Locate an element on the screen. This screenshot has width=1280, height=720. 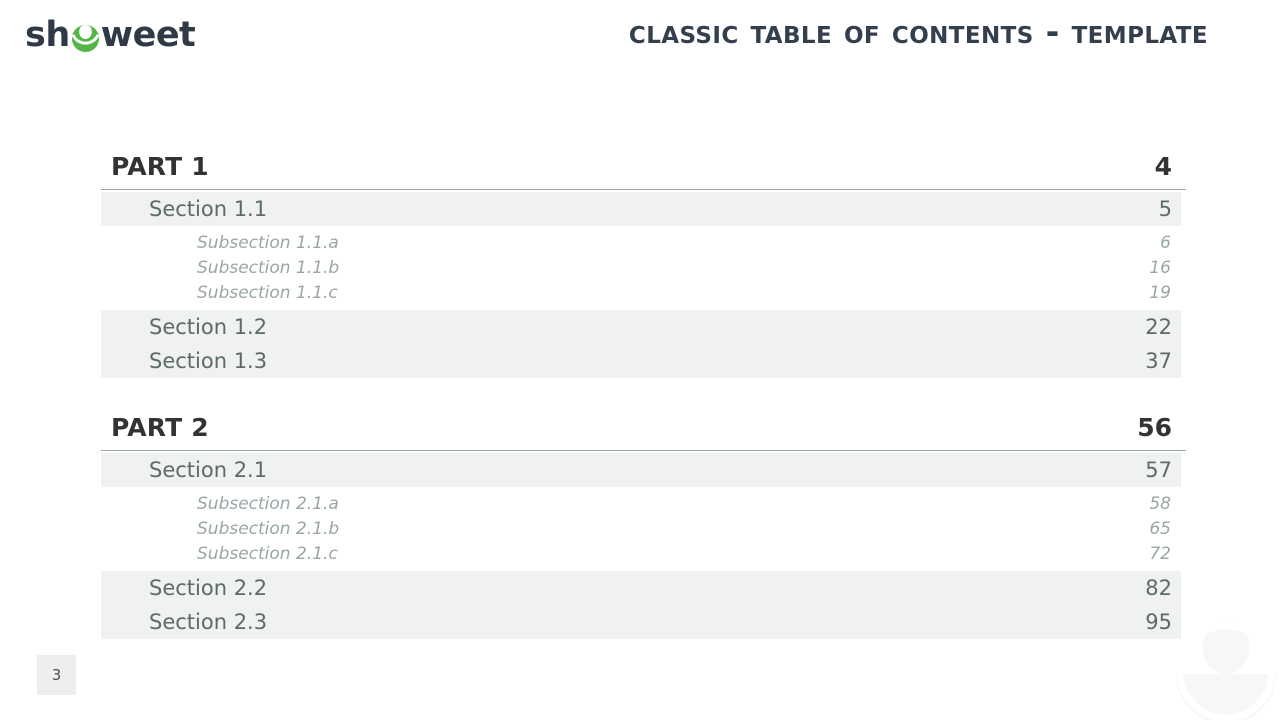
brand-logo-text-before: sh is located at coordinates (47, 34).